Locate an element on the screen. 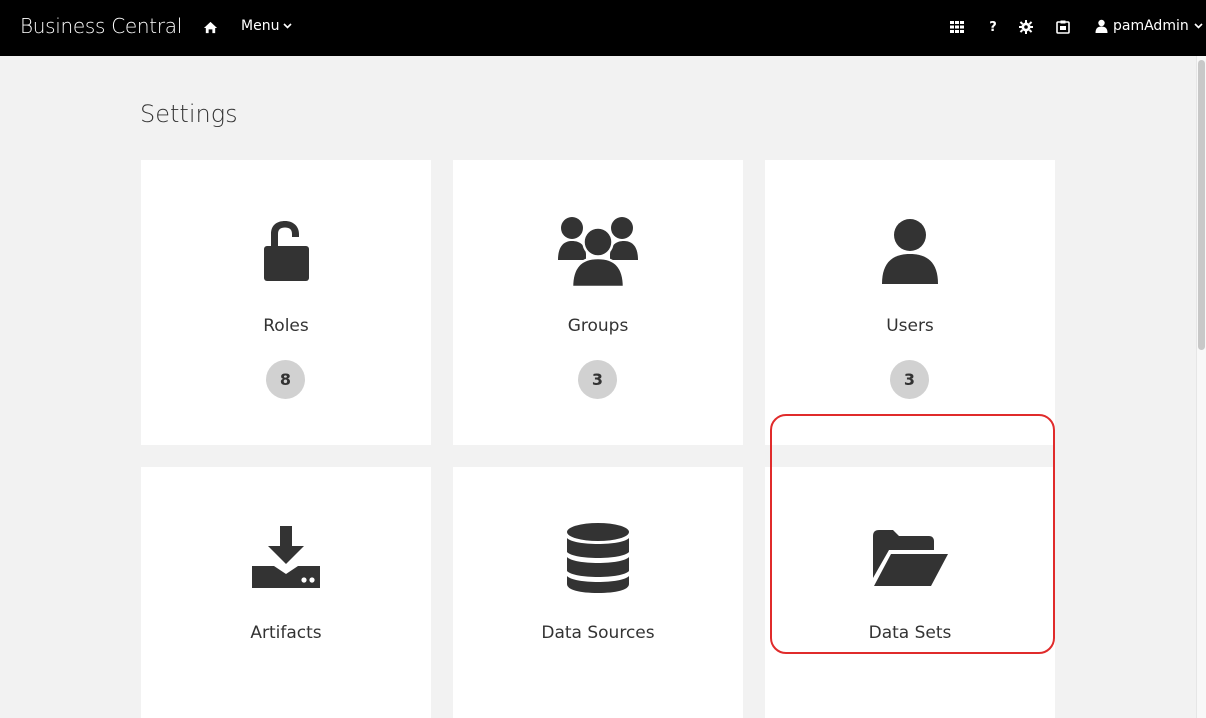 Image resolution: width=1206 pixels, height=718 pixels. help-icon: ? is located at coordinates (993, 27).